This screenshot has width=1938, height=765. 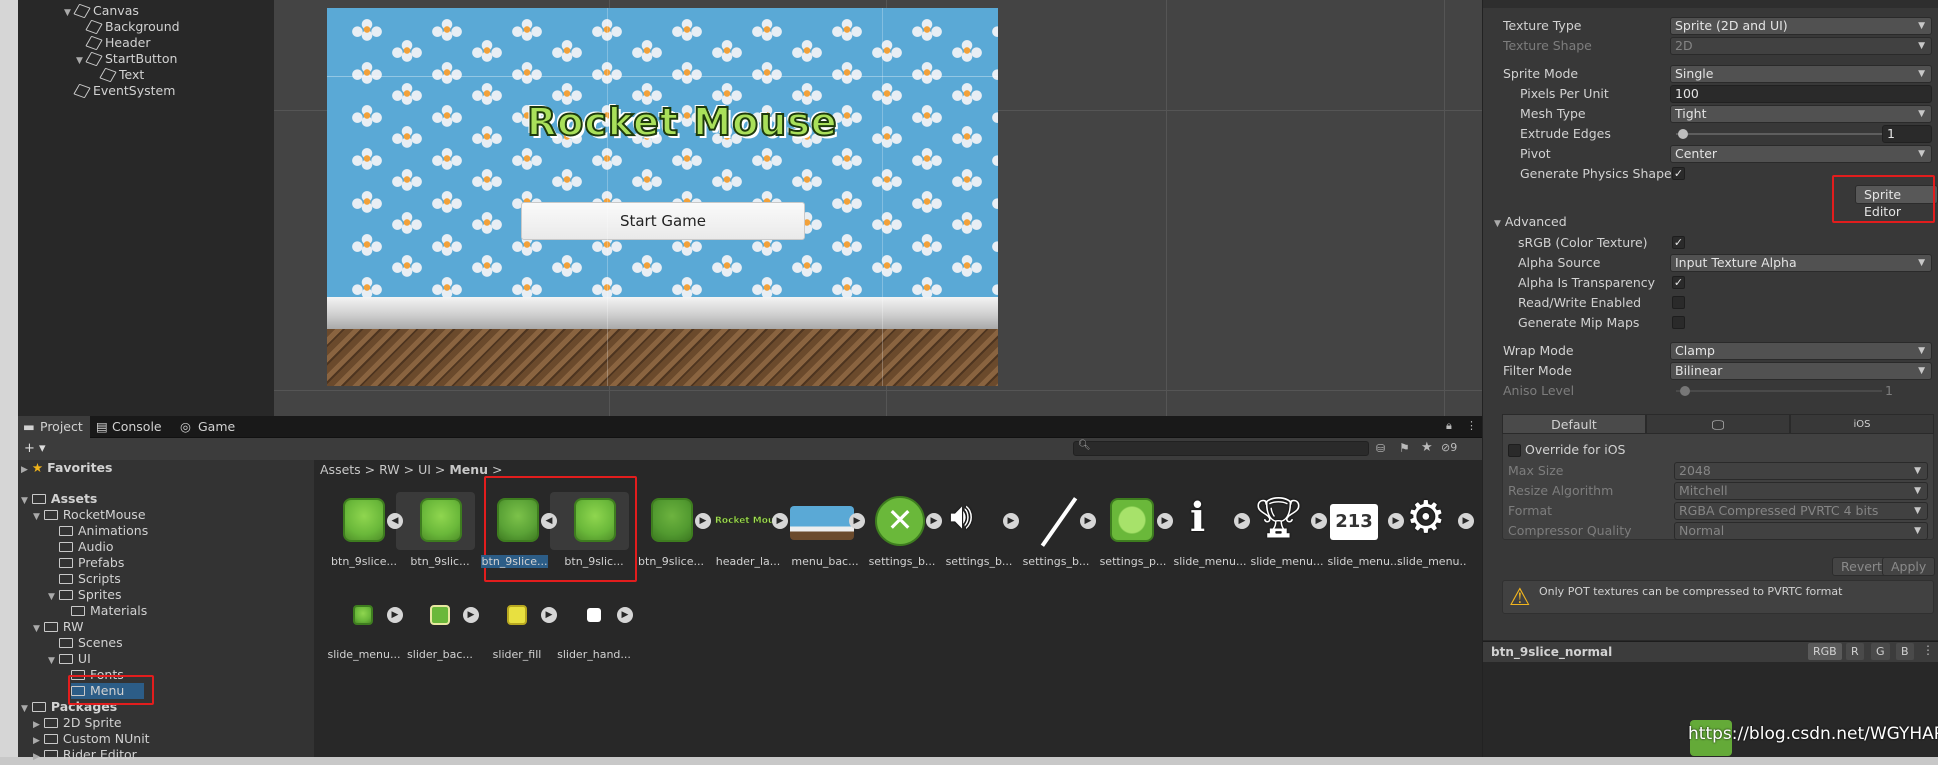 I want to click on hidden-packages-icon: ⊘9, so click(x=1449, y=447).